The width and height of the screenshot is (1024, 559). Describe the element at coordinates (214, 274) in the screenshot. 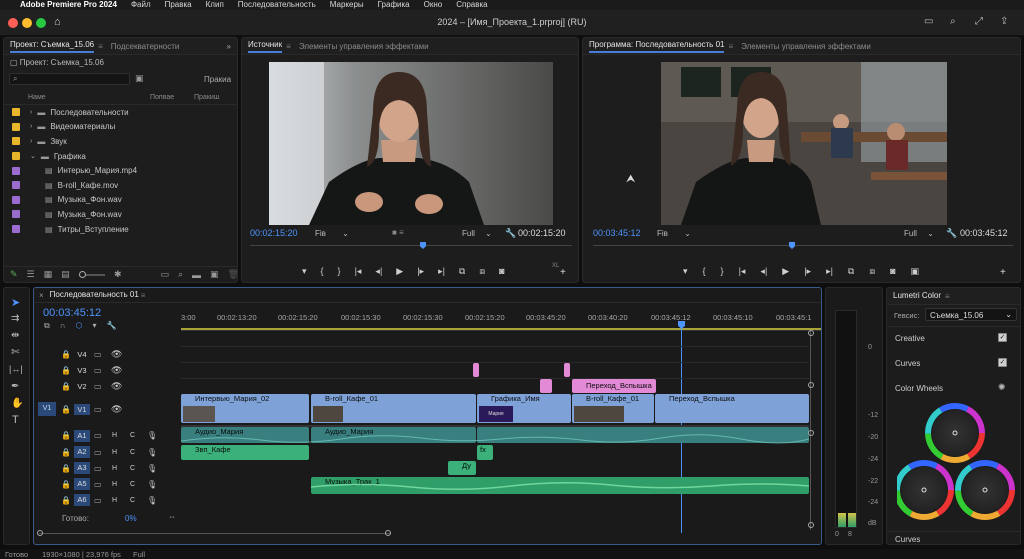

I see `new-item-icon: ▣` at that location.